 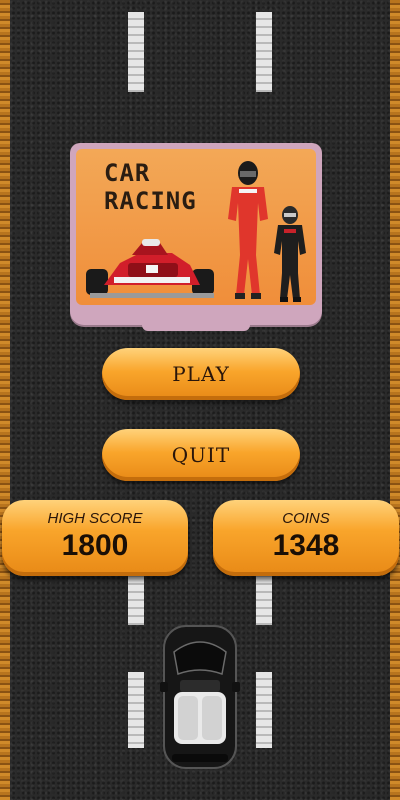 What do you see at coordinates (95, 545) in the screenshot?
I see `high-score-value: 1800` at bounding box center [95, 545].